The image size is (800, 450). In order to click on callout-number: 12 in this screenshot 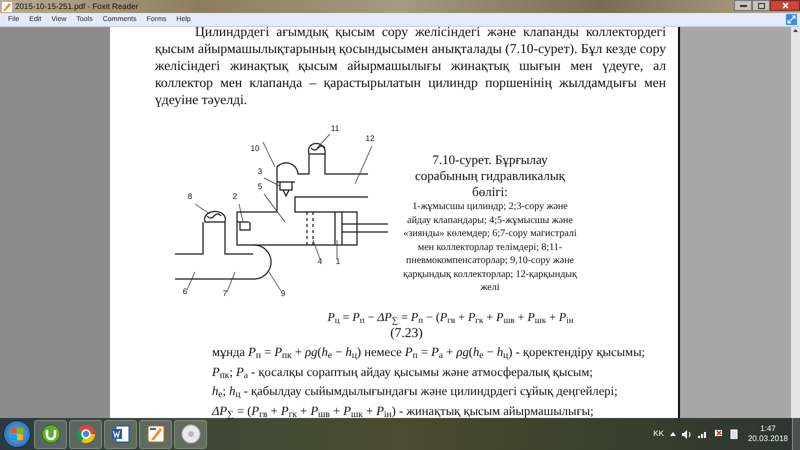, I will do `click(370, 138)`.